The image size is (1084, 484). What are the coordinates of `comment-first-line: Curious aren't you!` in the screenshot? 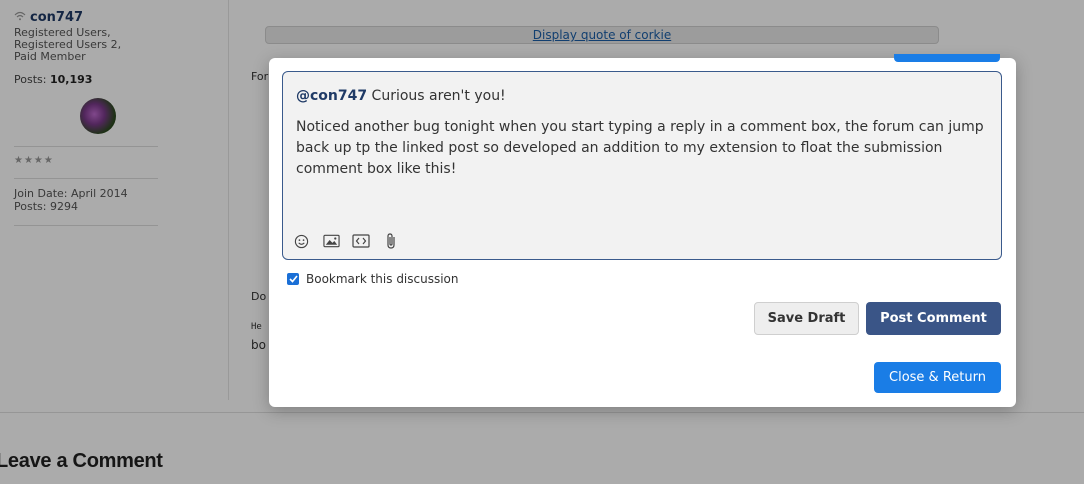 It's located at (436, 96).